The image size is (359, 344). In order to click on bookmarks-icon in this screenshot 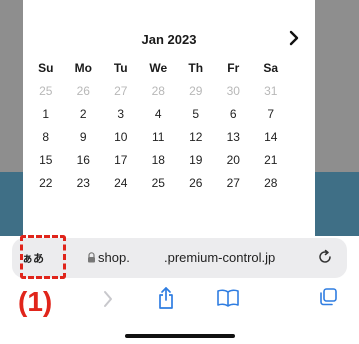, I will do `click(228, 298)`.